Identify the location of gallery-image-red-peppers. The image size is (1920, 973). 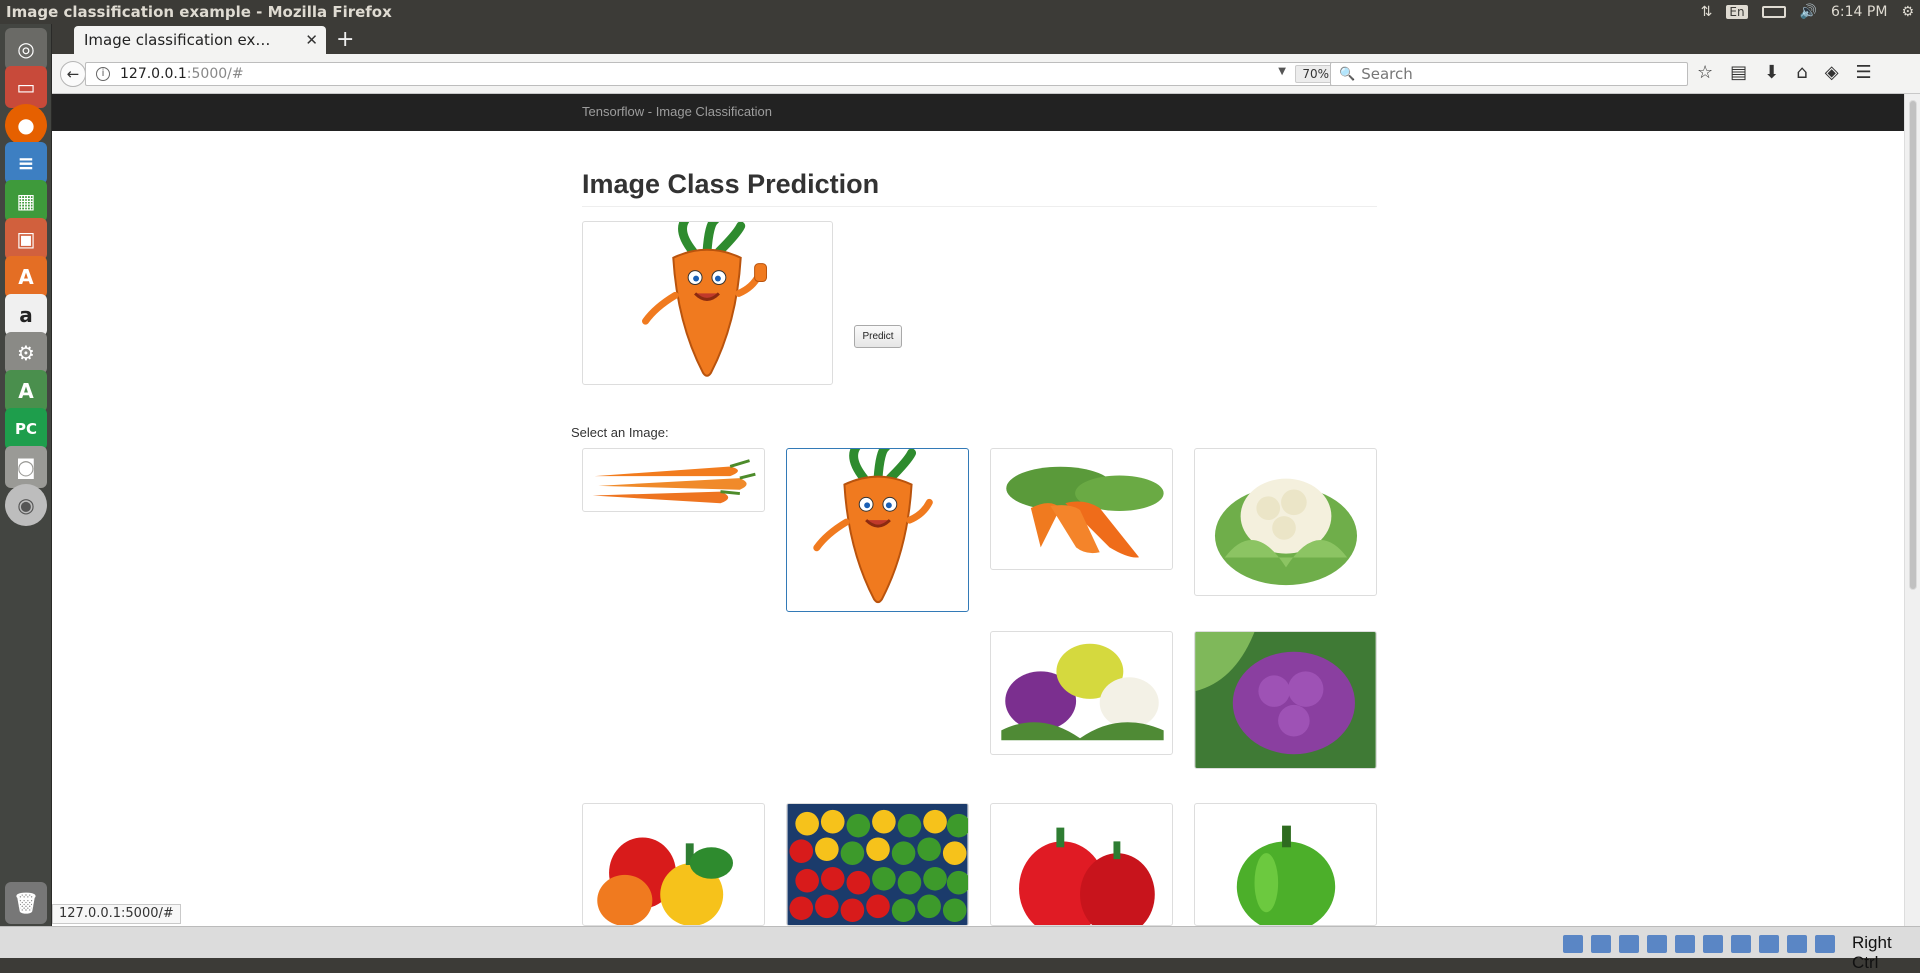
(1081, 864).